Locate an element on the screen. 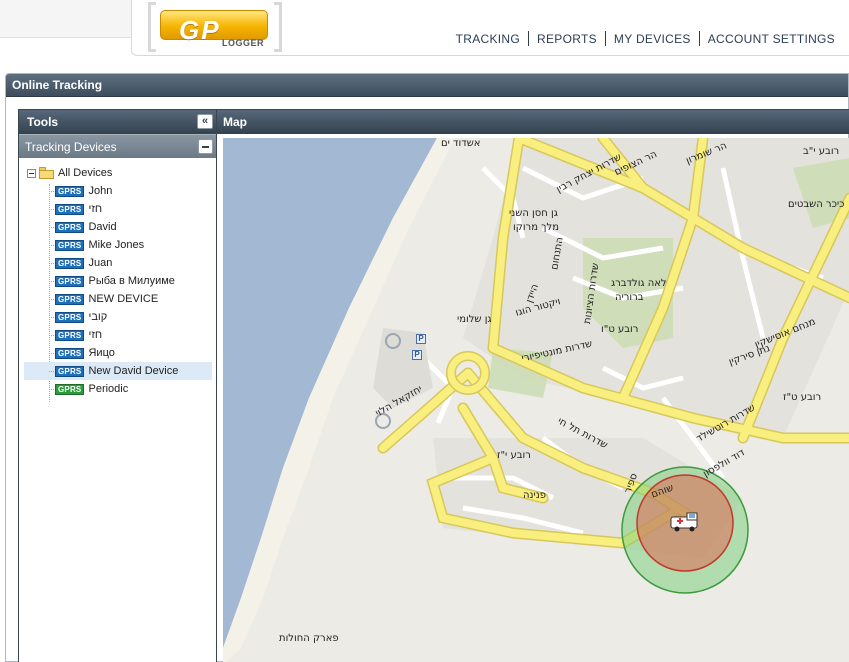 The height and width of the screenshot is (662, 849). map-label: פנינה is located at coordinates (535, 495).